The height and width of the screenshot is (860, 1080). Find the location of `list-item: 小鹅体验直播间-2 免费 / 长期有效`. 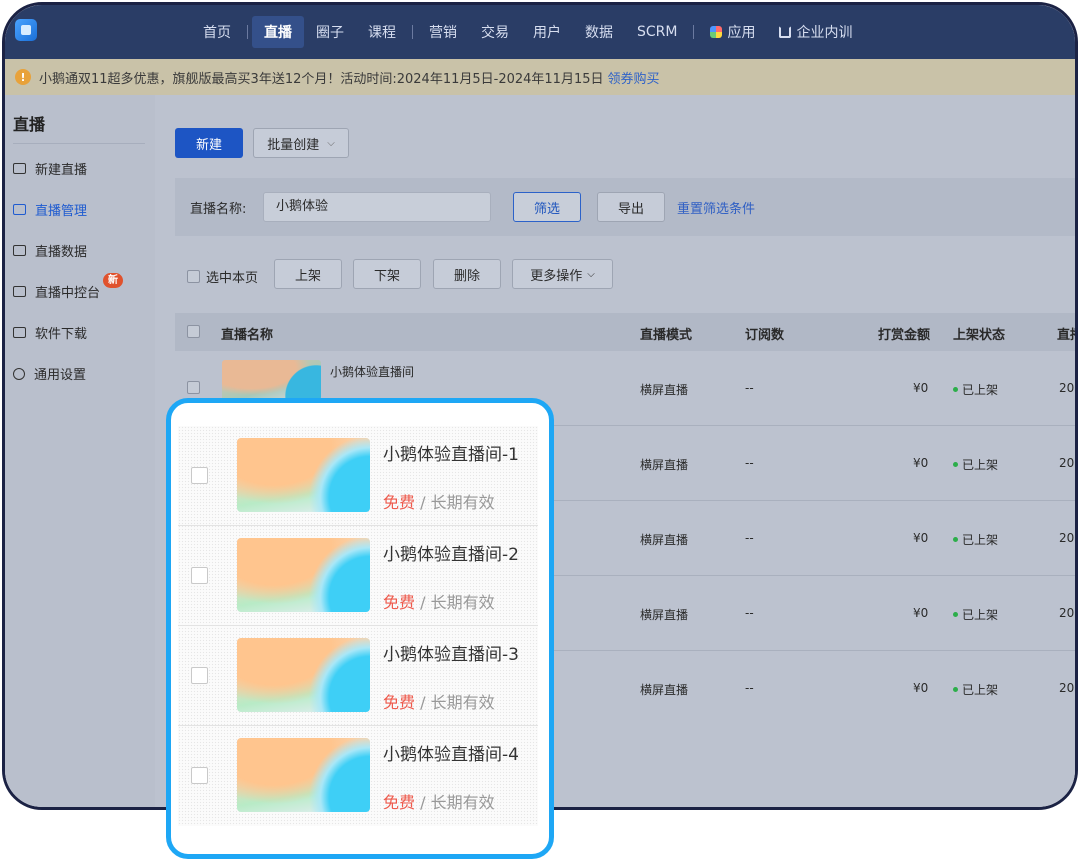

list-item: 小鹅体验直播间-2 免费 / 长期有效 is located at coordinates (358, 576).